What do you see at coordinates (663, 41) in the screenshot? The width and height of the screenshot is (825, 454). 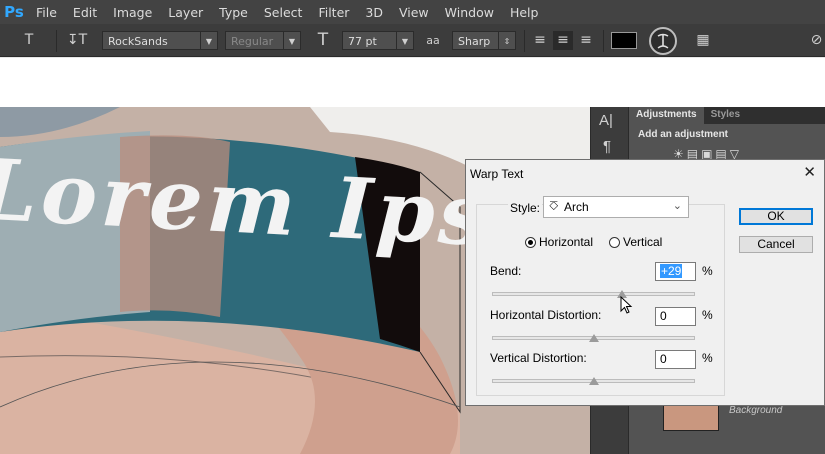 I see `warp-text-icon` at bounding box center [663, 41].